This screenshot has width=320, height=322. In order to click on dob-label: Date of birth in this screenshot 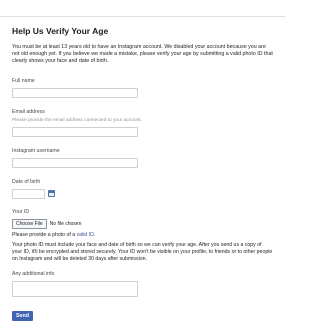, I will do `click(26, 181)`.